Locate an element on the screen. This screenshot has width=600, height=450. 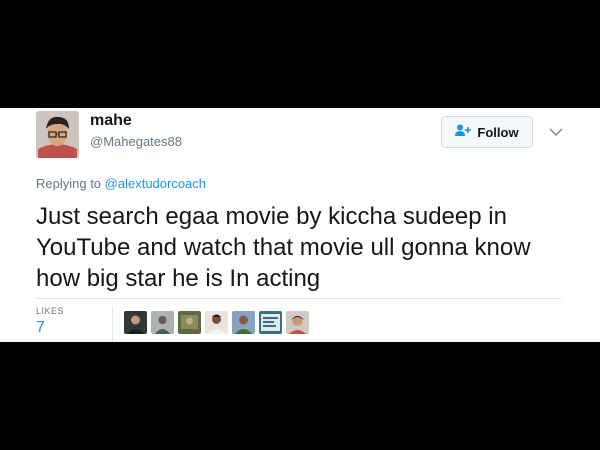
chevron-down-icon is located at coordinates (556, 130).